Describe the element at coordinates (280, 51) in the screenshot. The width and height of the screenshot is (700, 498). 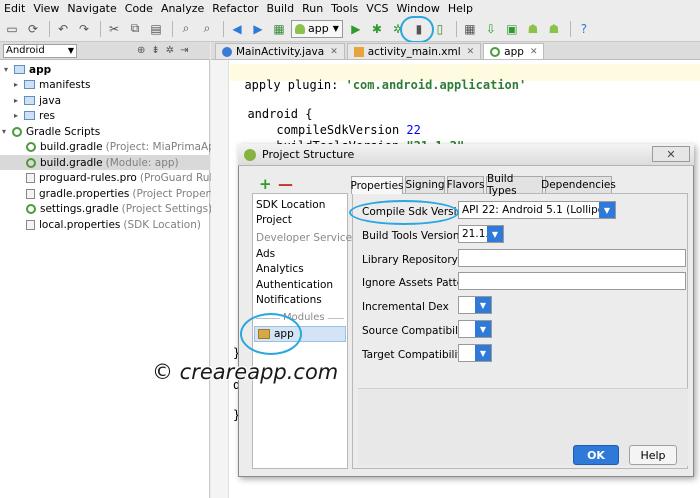
I see `tab-mainactivity: MainActivity.java ✕` at that location.